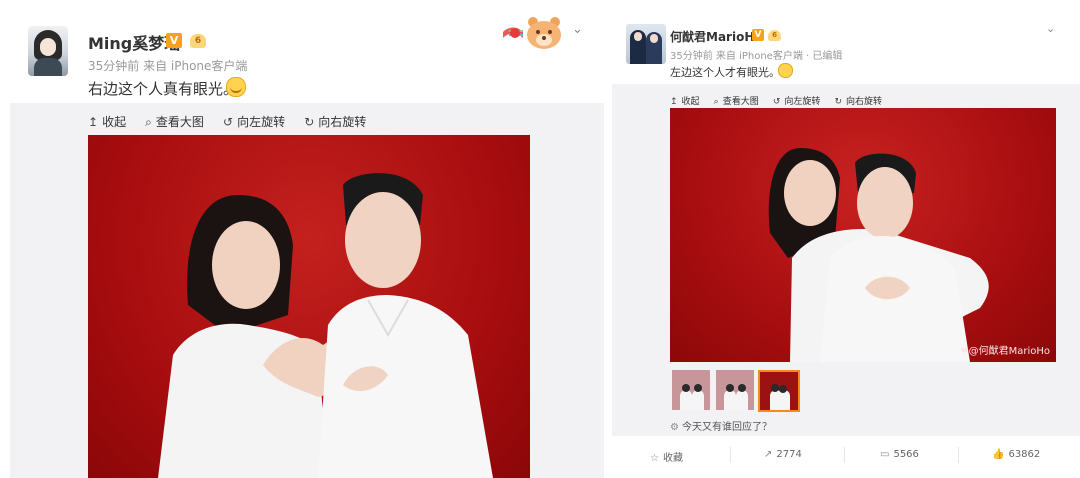 This screenshot has height=478, width=1080. What do you see at coordinates (167, 65) in the screenshot?
I see `post-meta: 35分钟前 来自 iPhone客户端` at bounding box center [167, 65].